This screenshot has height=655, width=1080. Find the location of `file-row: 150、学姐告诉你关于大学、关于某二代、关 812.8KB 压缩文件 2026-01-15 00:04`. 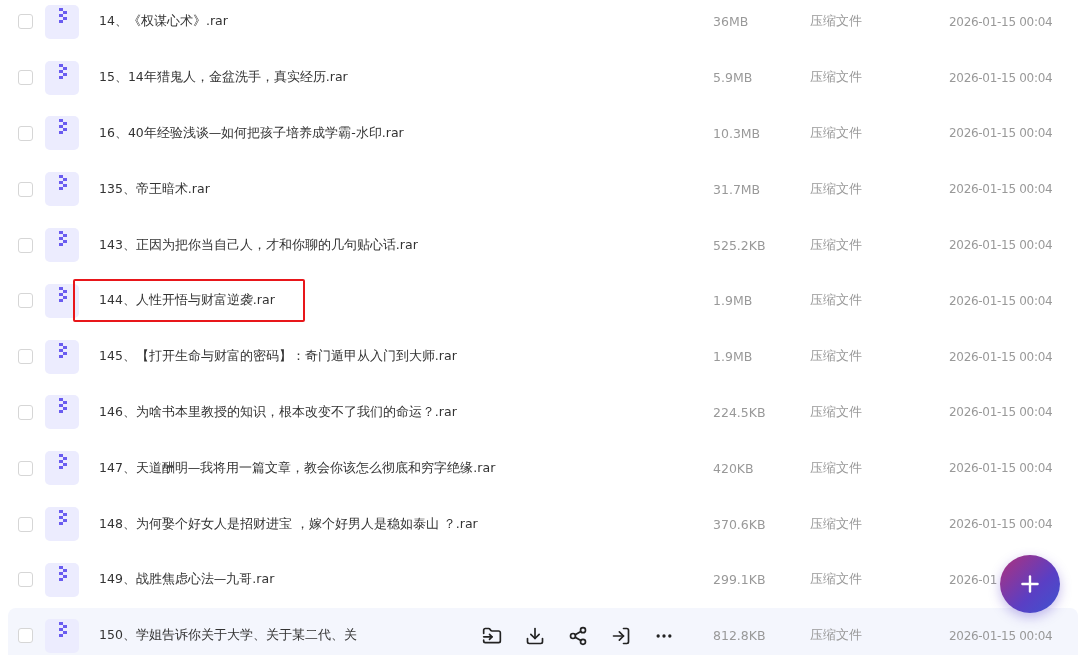

file-row: 150、学姐告诉你关于大学、关于某二代、关 812.8KB 压缩文件 2026-01-15 00:04 is located at coordinates (543, 631).